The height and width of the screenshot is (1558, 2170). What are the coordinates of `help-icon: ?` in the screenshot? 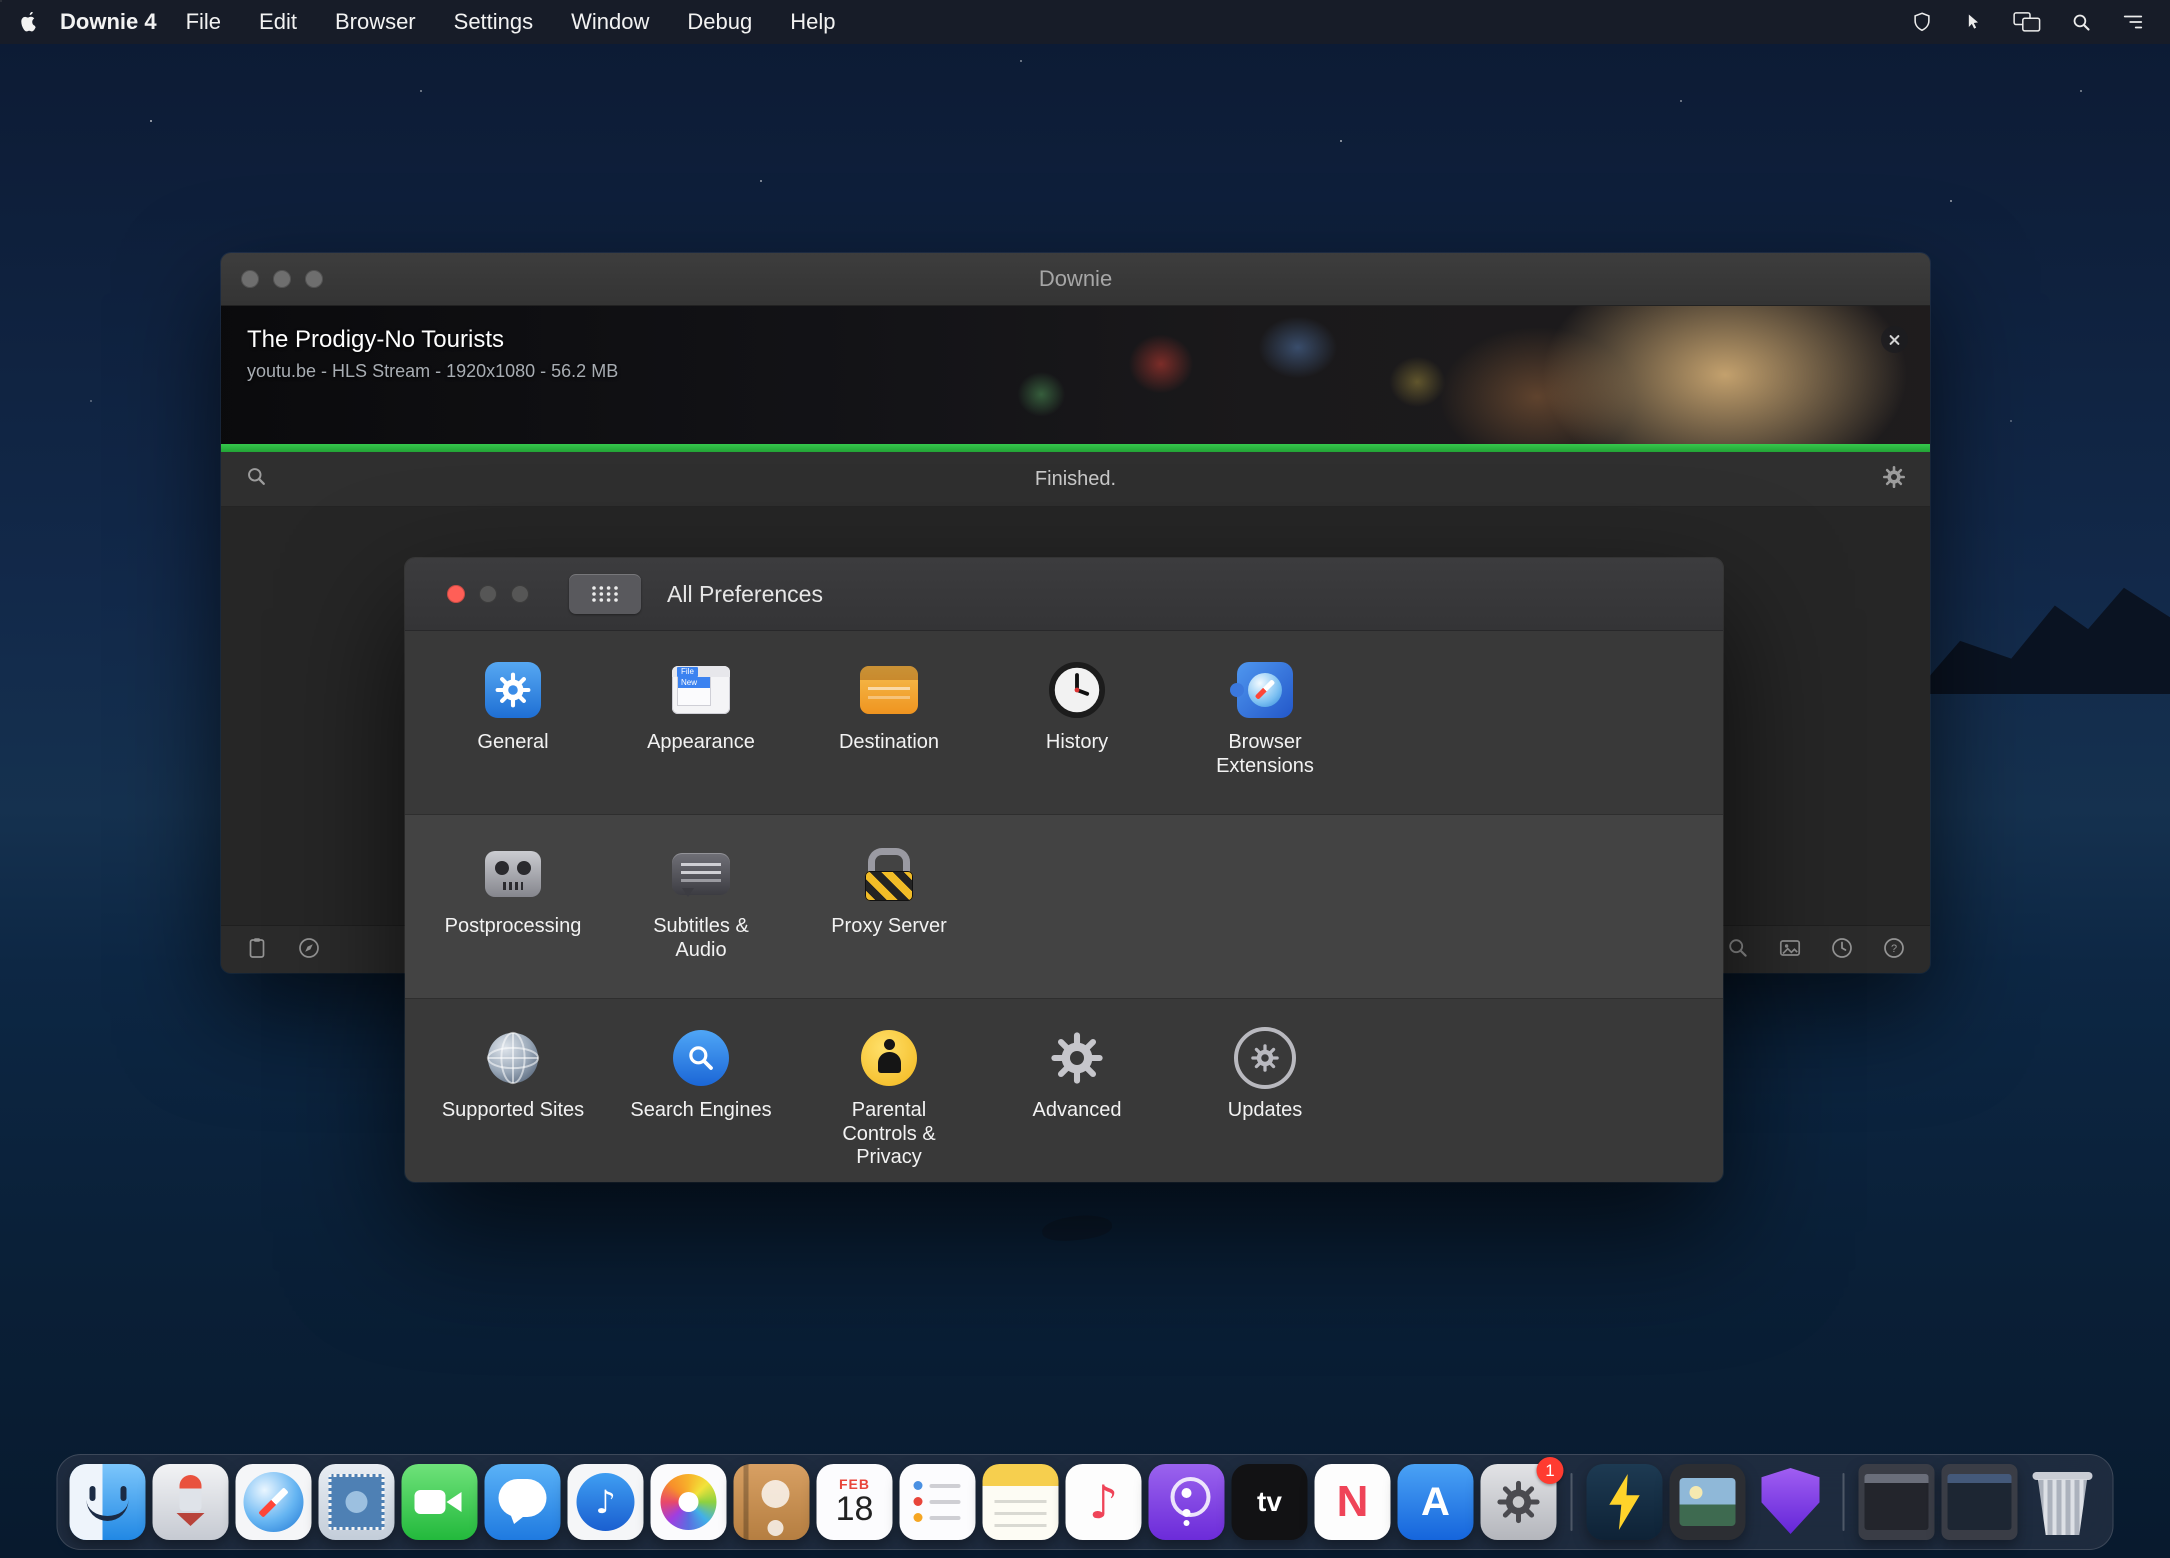 It's located at (1894, 950).